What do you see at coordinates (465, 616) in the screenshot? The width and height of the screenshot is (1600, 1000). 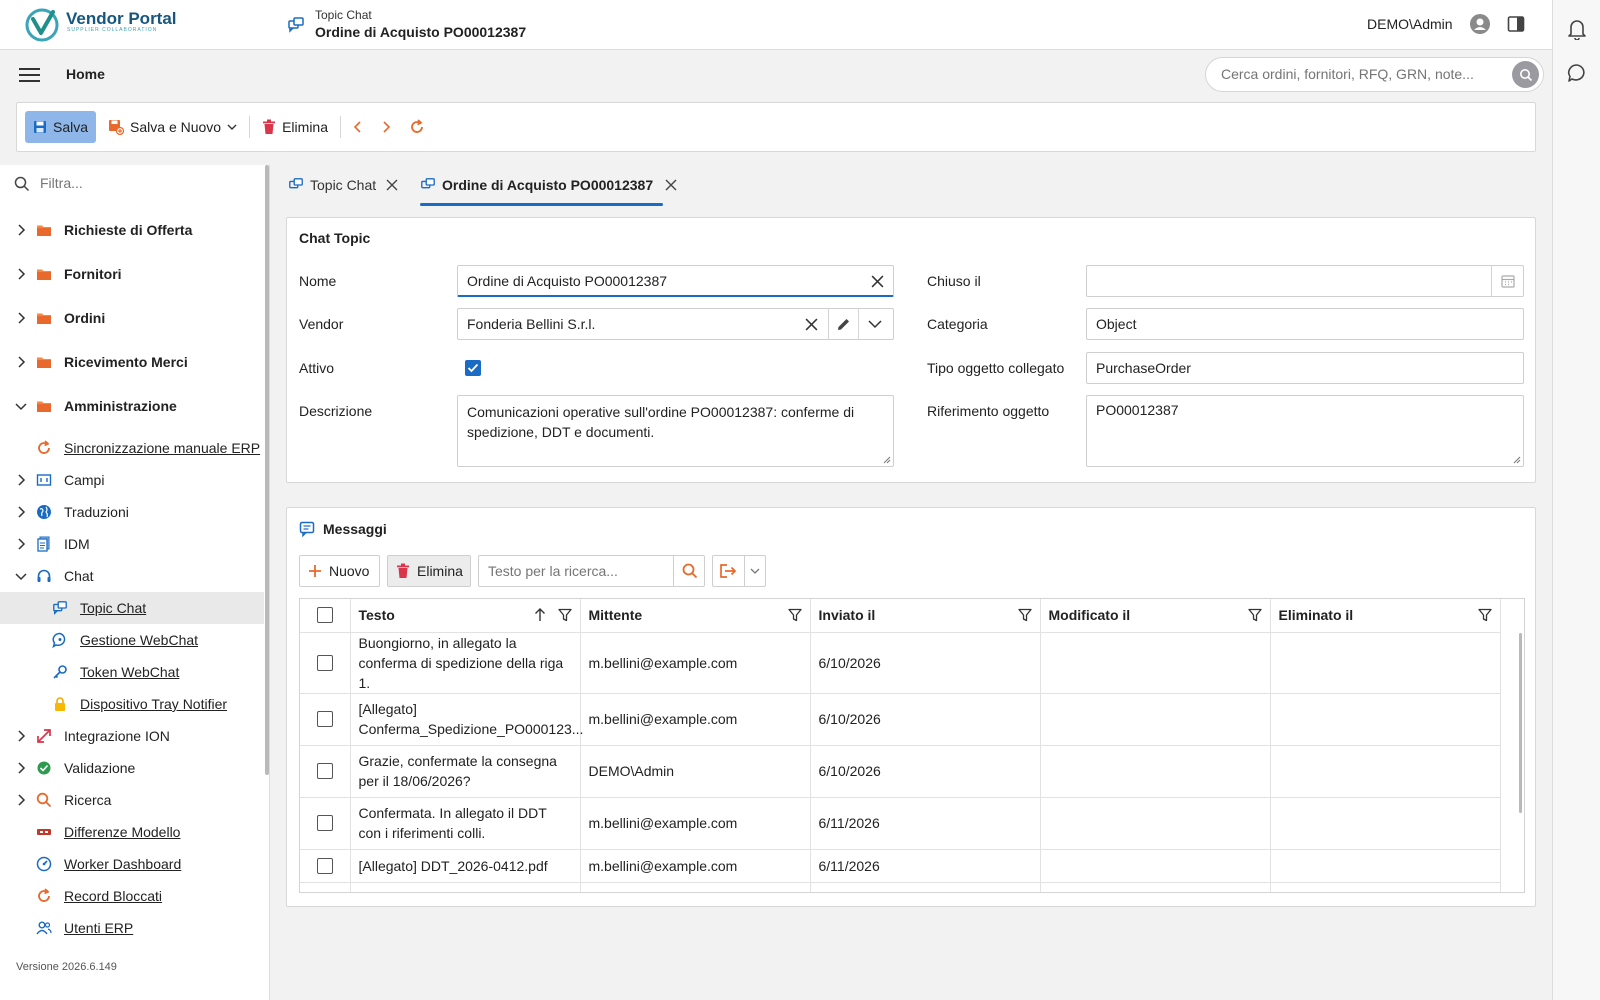 I see `column-header-testo: Testo` at bounding box center [465, 616].